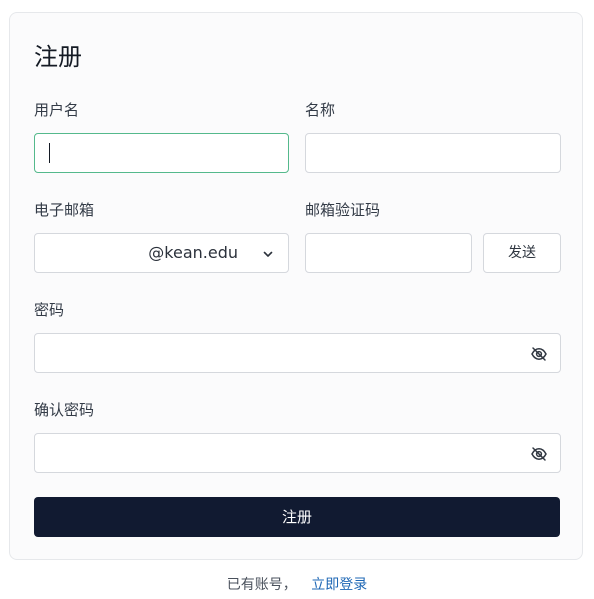 This screenshot has width=594, height=599. Describe the element at coordinates (522, 253) in the screenshot. I see `send-code-button: 发送` at that location.